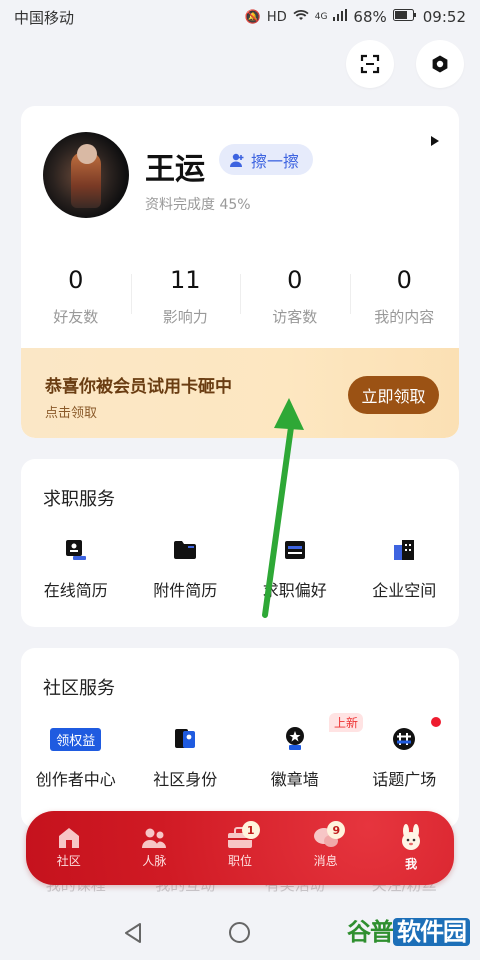 Image resolution: width=480 pixels, height=960 pixels. Describe the element at coordinates (404, 550) in the screenshot. I see `building-icon` at that location.